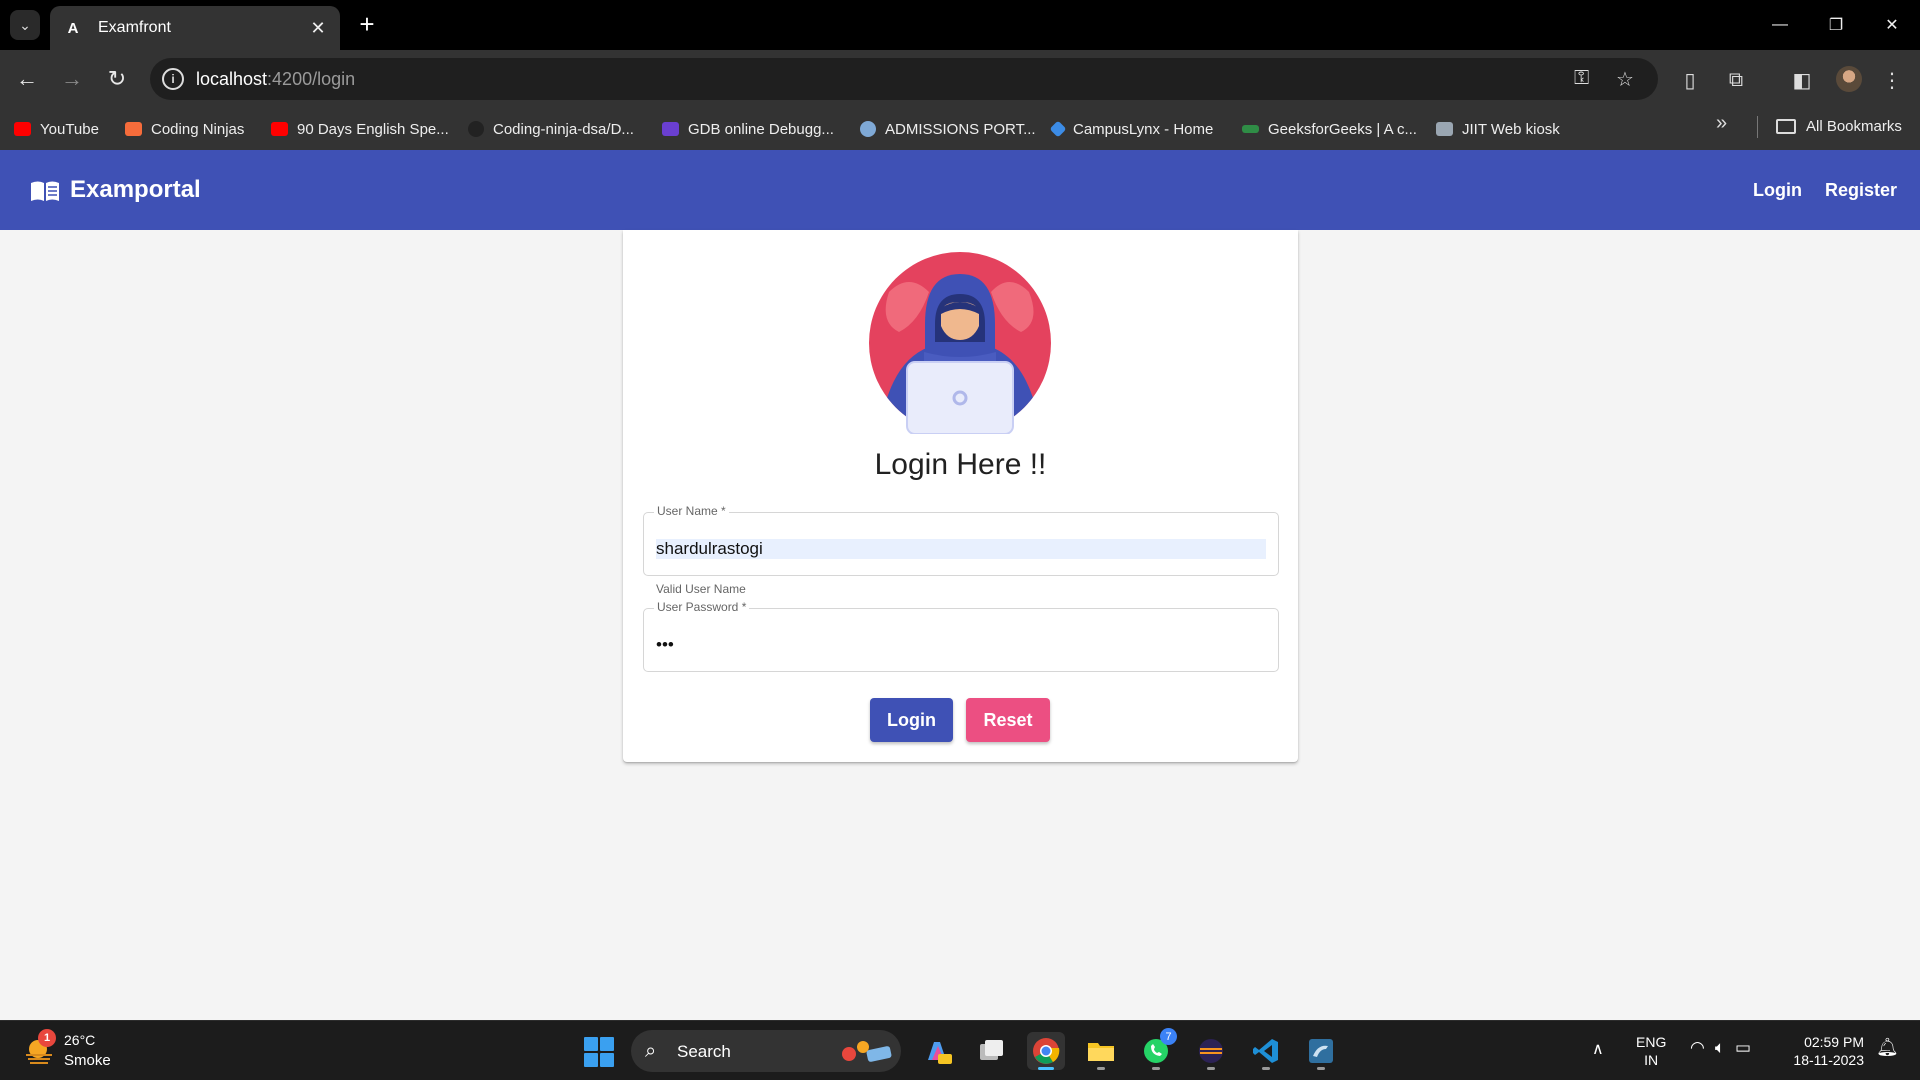 This screenshot has width=1920, height=1080. I want to click on address-bar: i localhost:4200/login ⚿ ☆, so click(904, 79).